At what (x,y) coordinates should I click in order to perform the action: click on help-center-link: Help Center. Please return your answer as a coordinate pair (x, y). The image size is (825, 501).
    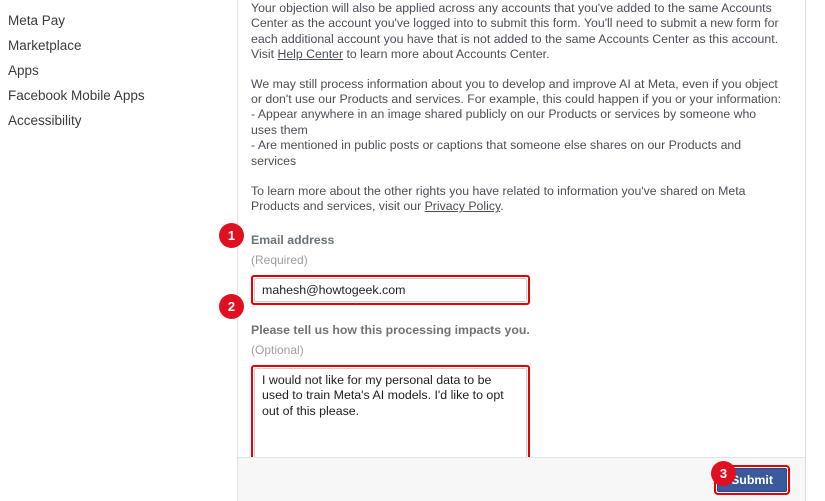
    Looking at the image, I should click on (310, 54).